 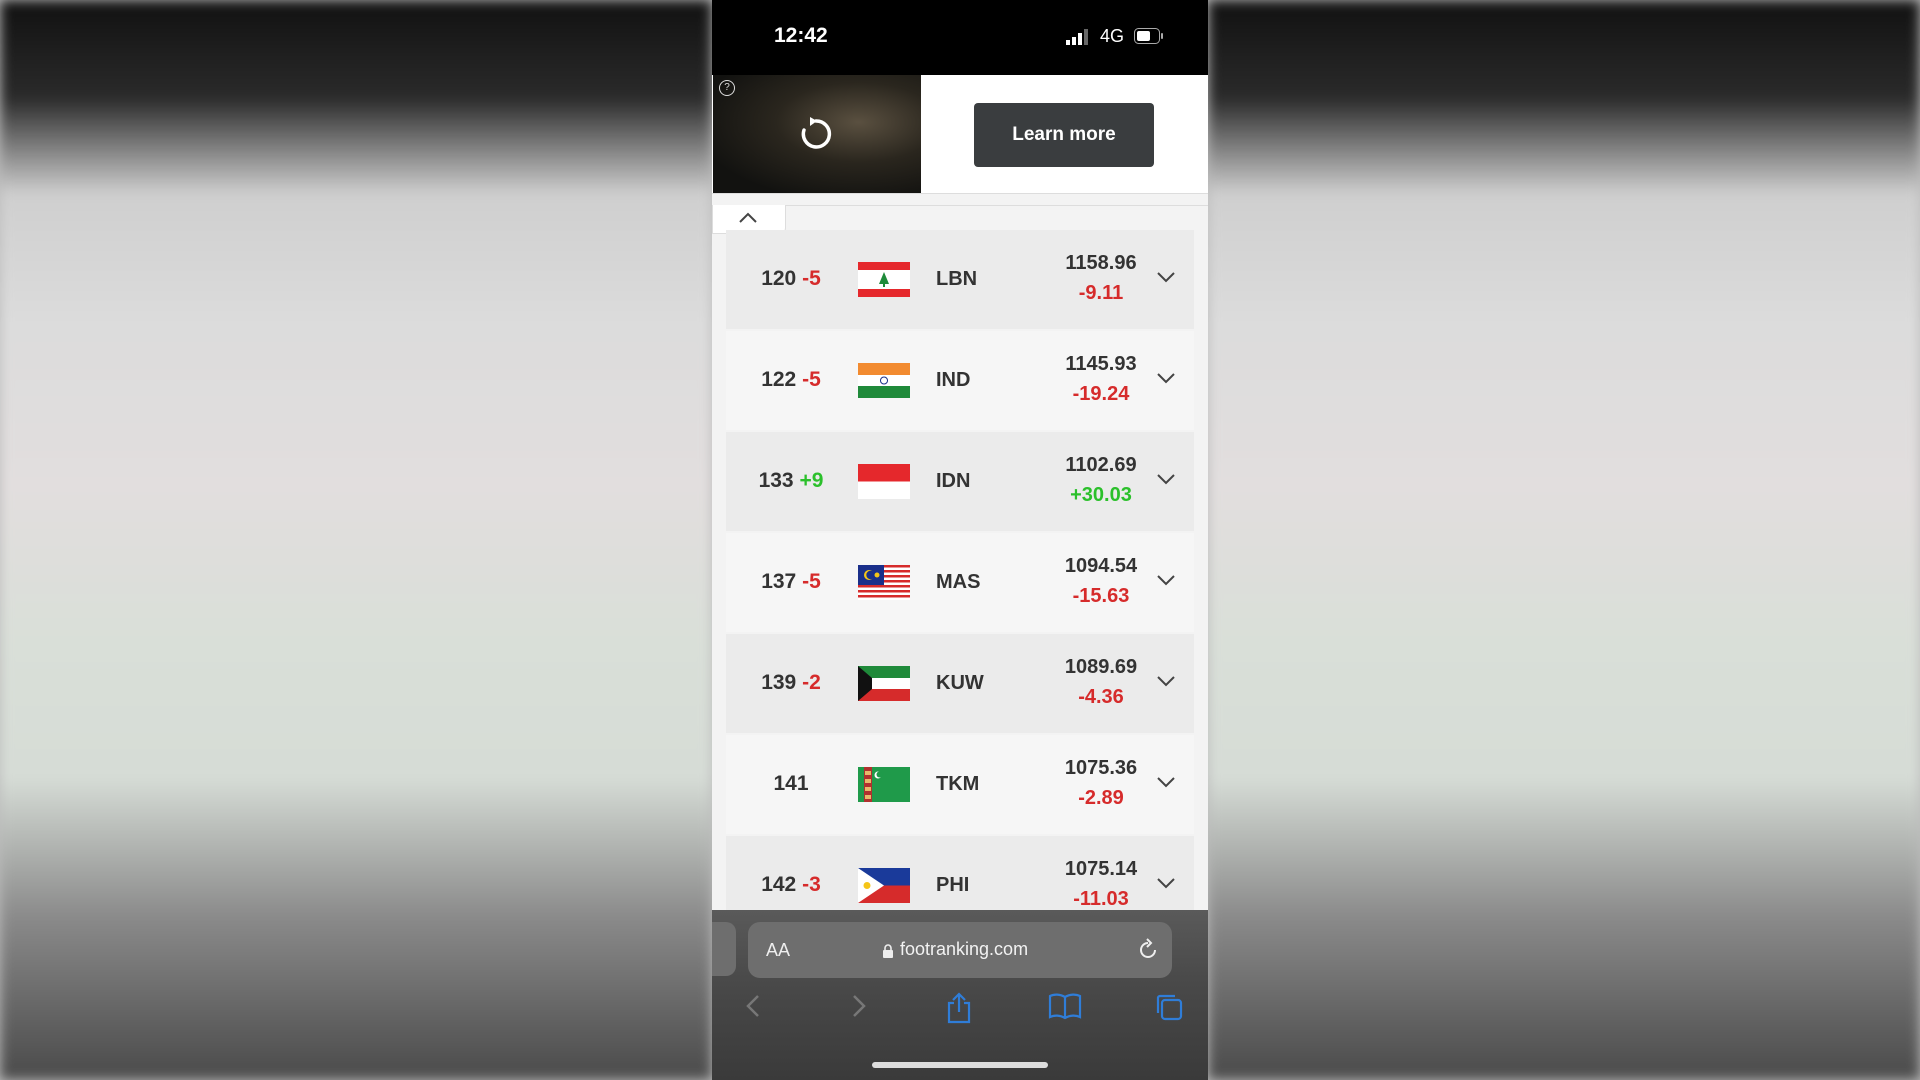 I want to click on india-flag-icon, so click(x=884, y=380).